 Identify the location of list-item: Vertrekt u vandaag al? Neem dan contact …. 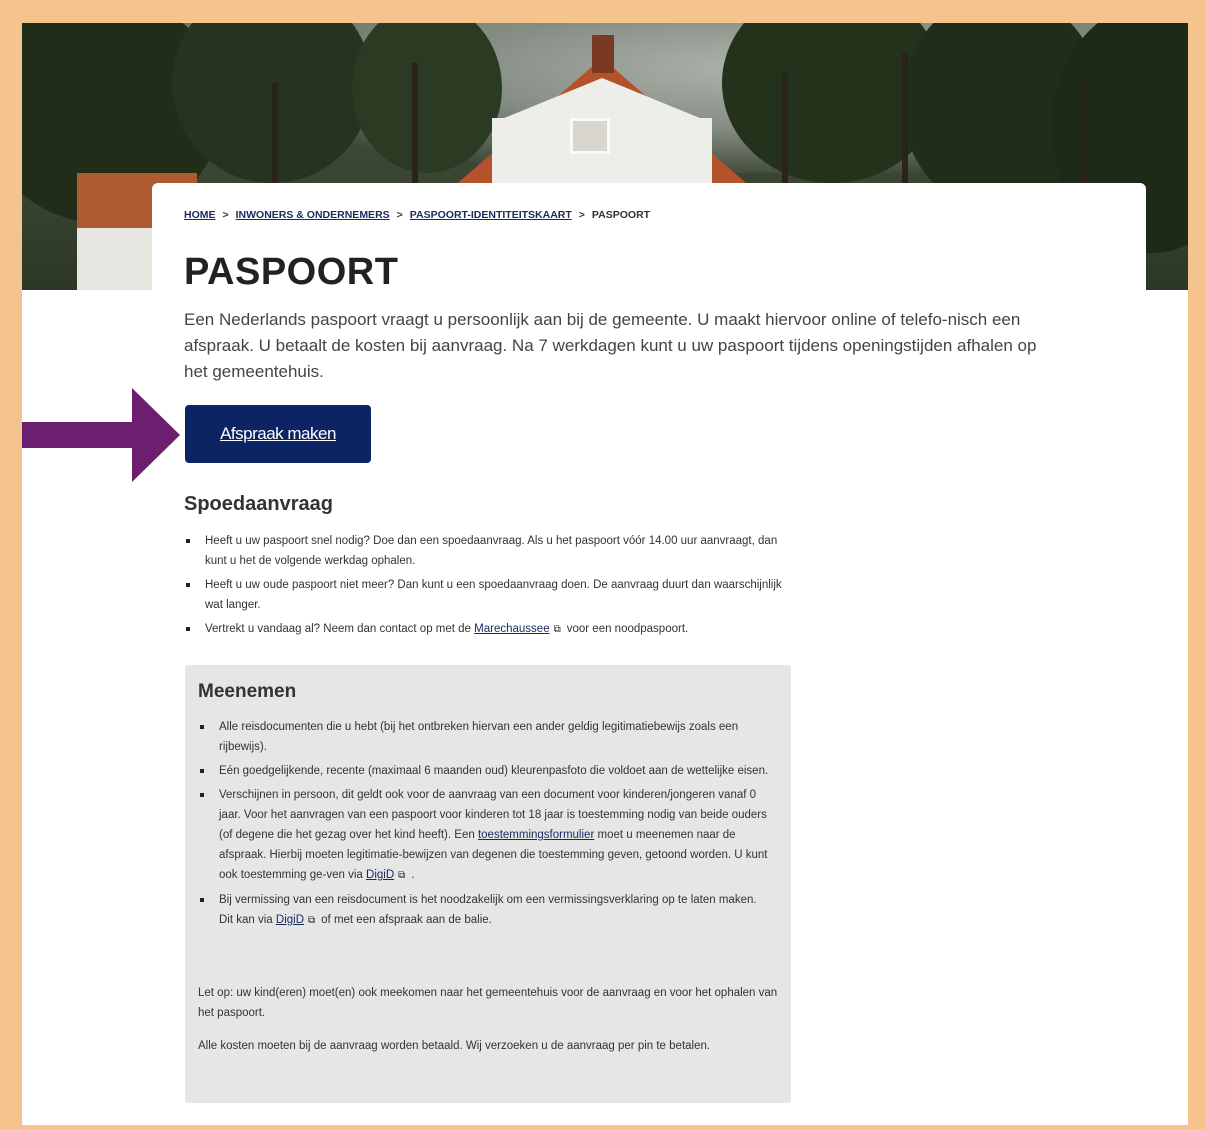
(490, 629).